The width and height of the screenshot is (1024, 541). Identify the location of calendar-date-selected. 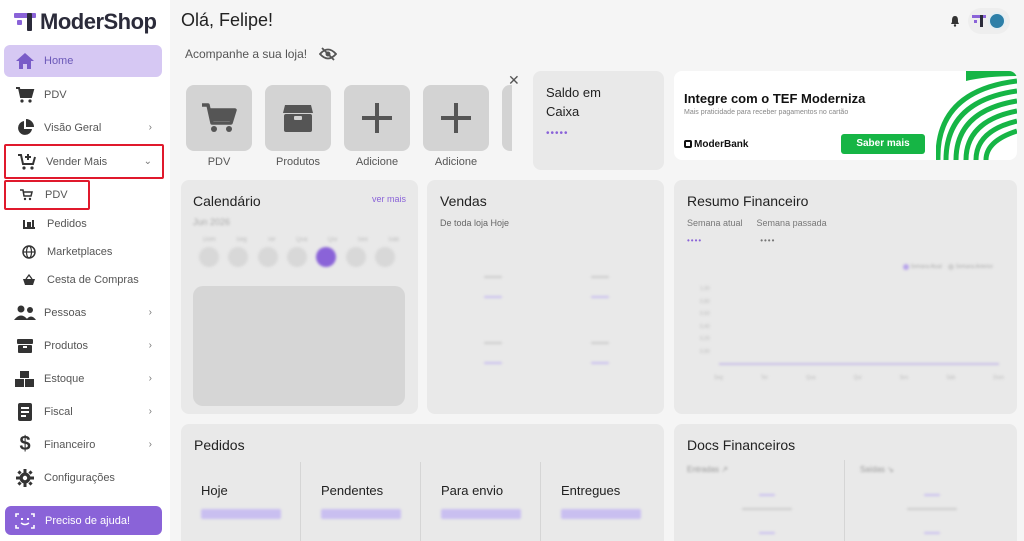
(326, 257).